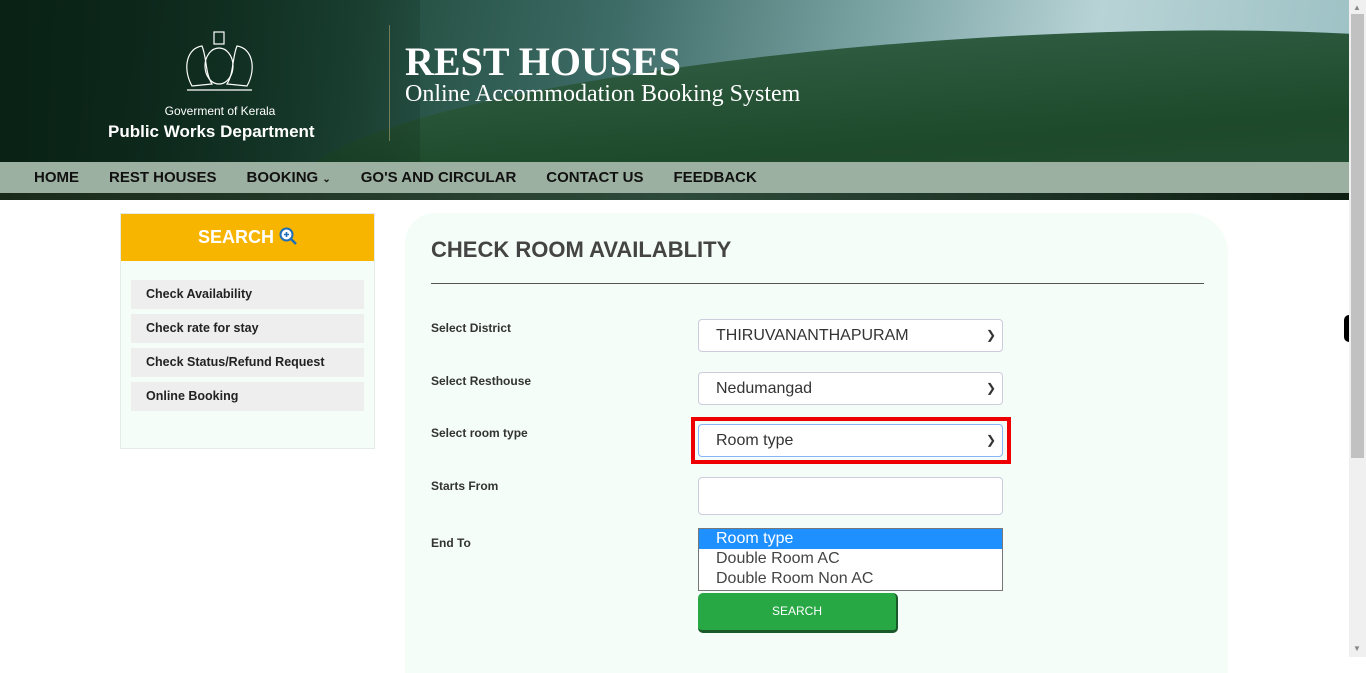  I want to click on scrollbar-thumb, so click(1357, 236).